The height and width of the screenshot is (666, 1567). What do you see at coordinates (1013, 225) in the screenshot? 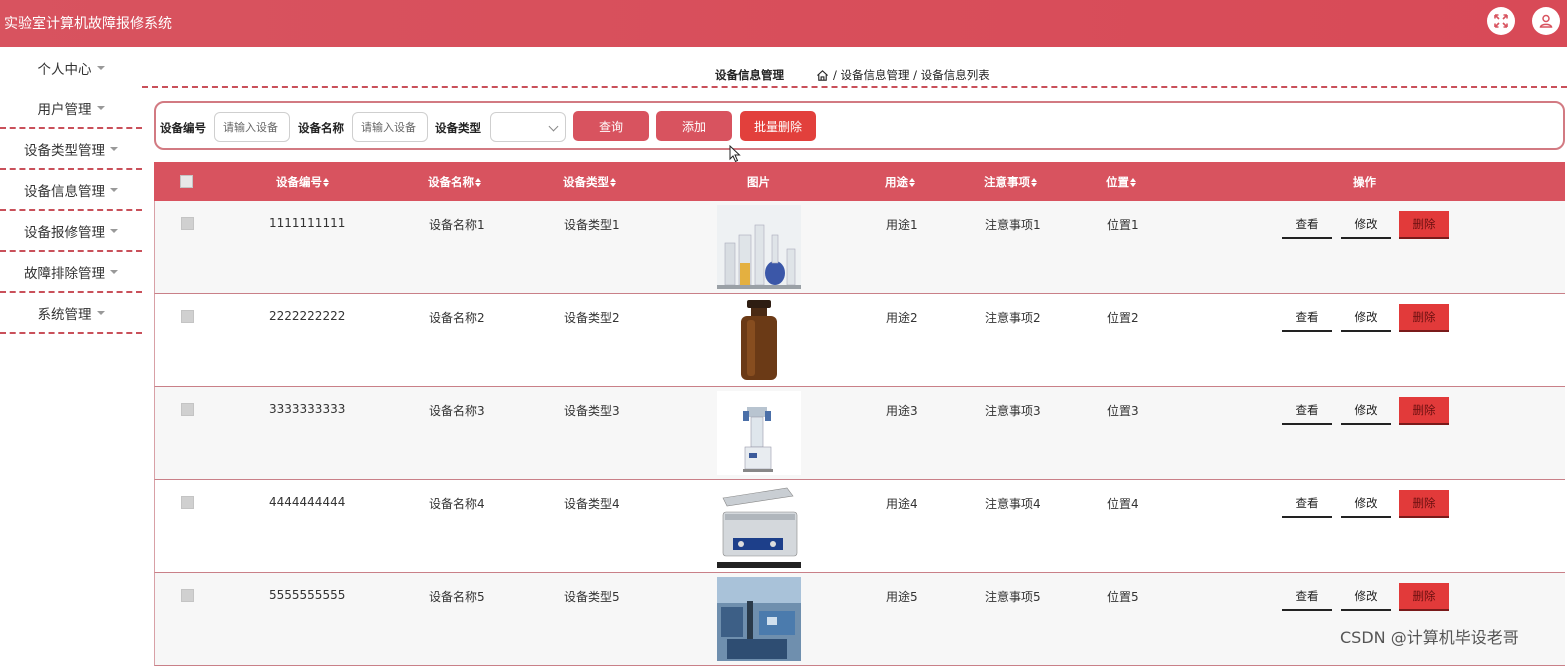
I see `cell-notes: 注意事项1` at bounding box center [1013, 225].